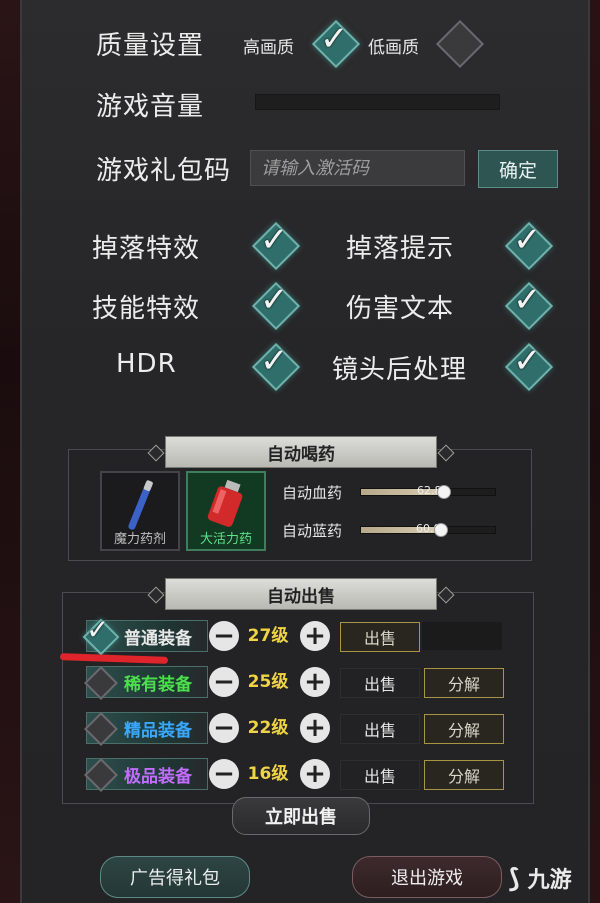  What do you see at coordinates (301, 594) in the screenshot?
I see `auto-sell-header: 自动出售` at bounding box center [301, 594].